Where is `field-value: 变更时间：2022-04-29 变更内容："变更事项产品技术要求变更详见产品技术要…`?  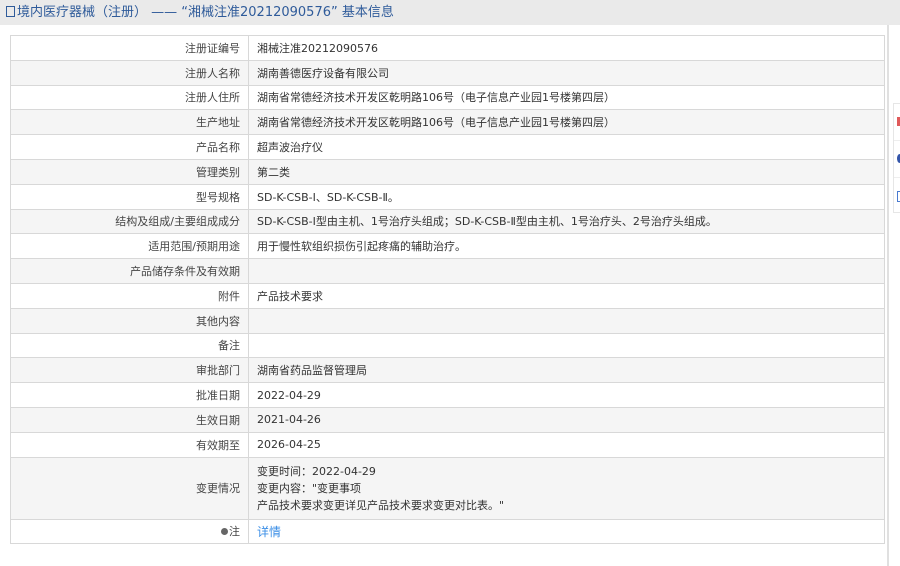 field-value: 变更时间：2022-04-29 变更内容："变更事项产品技术要求变更详见产品技术要… is located at coordinates (566, 488).